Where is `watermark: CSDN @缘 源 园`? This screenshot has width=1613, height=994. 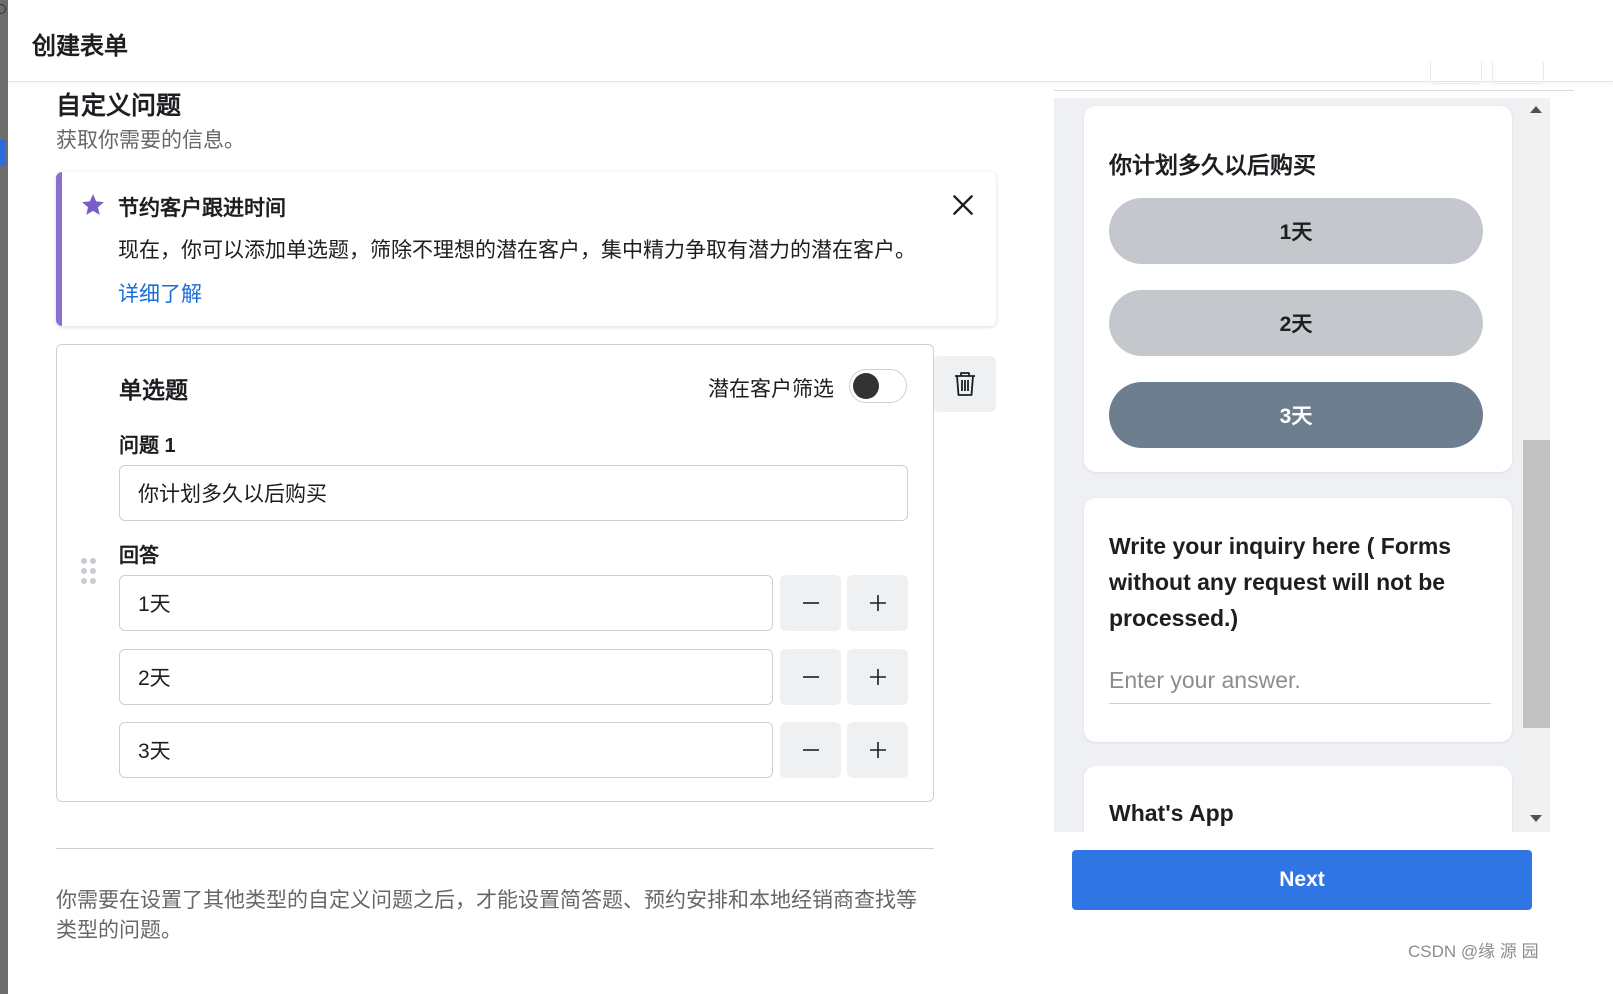
watermark: CSDN @缘 源 园 is located at coordinates (1473, 951).